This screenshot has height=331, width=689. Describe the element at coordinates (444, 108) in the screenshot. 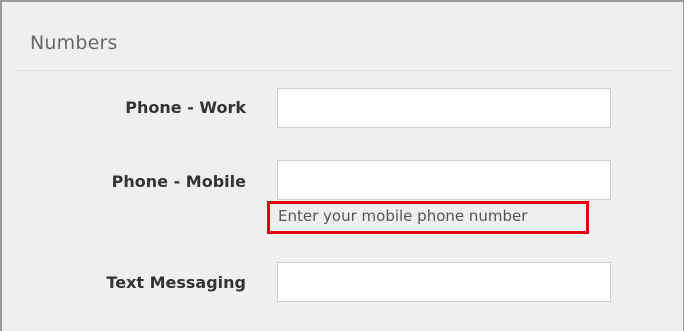

I see `phone-work-input` at that location.